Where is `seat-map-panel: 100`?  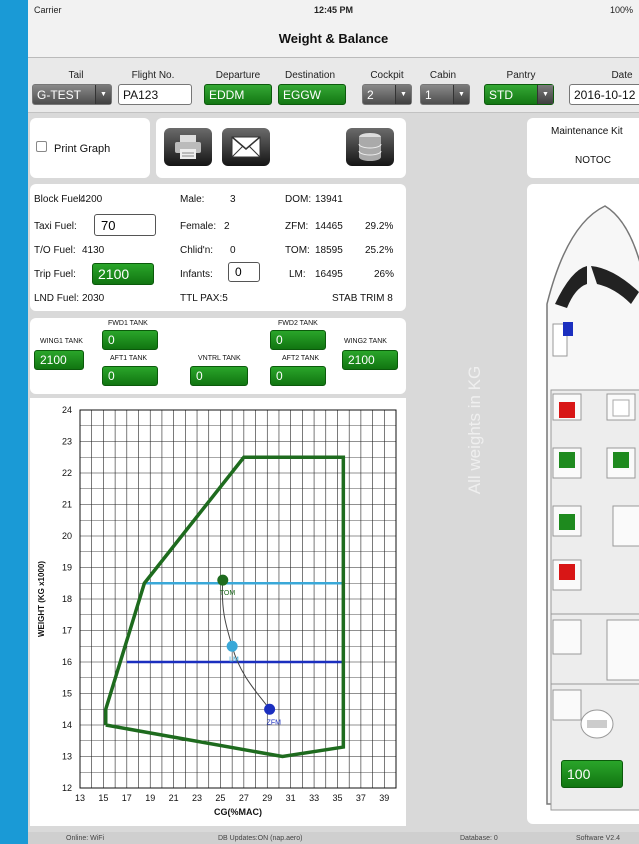
seat-map-panel: 100 is located at coordinates (583, 504).